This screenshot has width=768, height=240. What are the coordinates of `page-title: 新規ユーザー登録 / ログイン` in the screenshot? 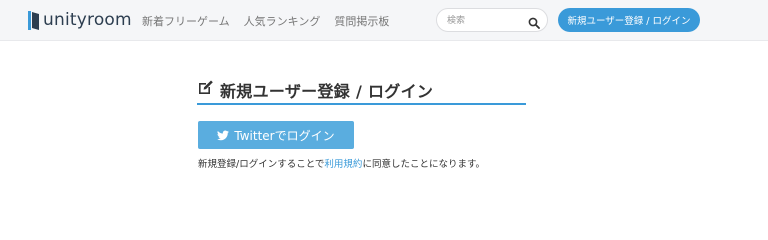 It's located at (327, 91).